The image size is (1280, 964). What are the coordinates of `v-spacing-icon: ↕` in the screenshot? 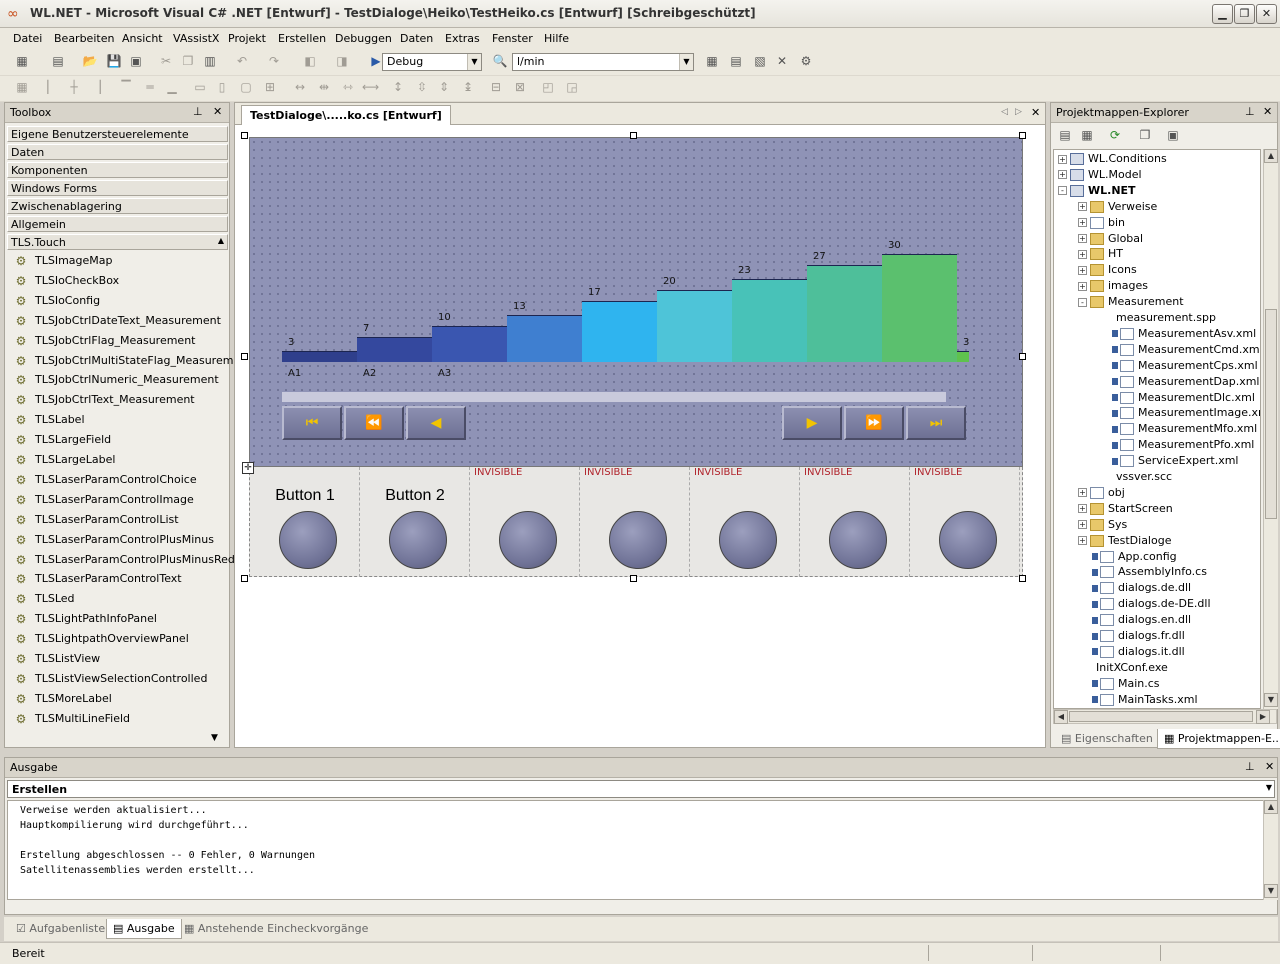 It's located at (398, 87).